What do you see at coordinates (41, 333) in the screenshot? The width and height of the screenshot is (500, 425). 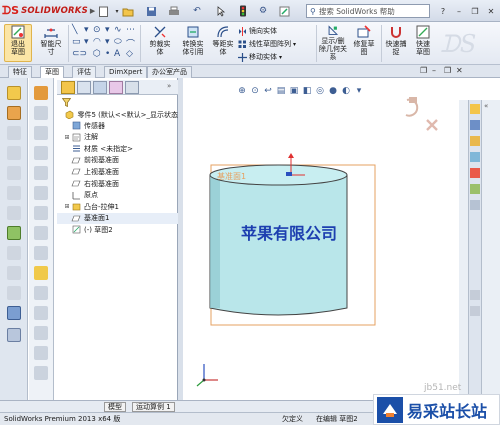 I see `dimension-icon` at bounding box center [41, 333].